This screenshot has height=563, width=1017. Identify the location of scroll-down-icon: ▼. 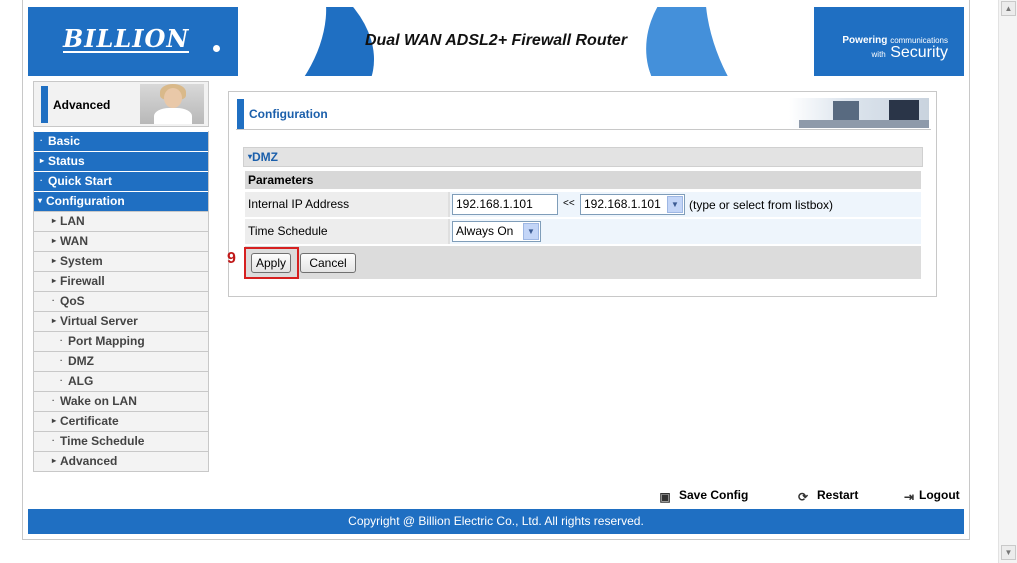
(1008, 552).